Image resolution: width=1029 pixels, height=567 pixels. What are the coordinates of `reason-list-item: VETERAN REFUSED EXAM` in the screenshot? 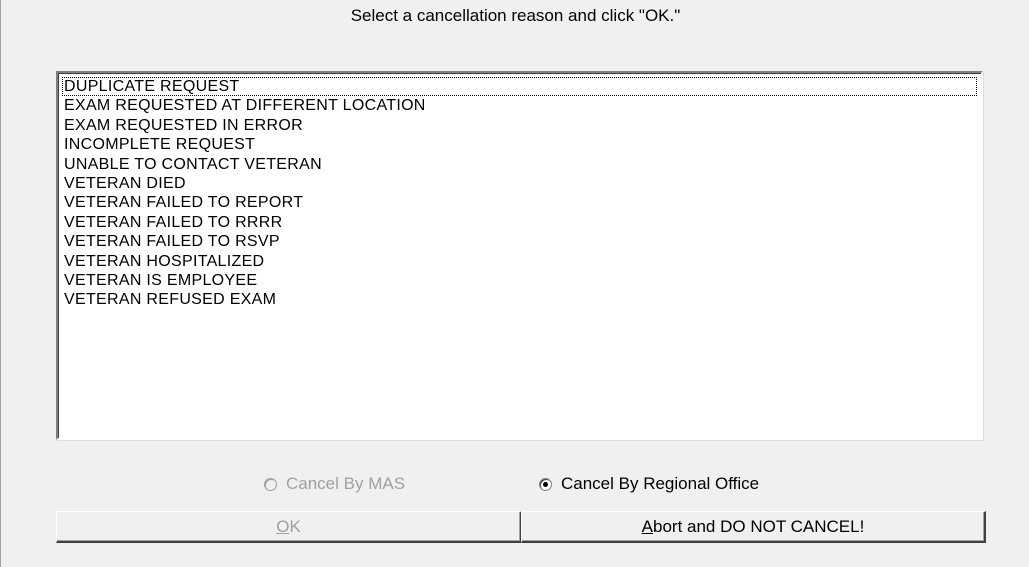 It's located at (521, 299).